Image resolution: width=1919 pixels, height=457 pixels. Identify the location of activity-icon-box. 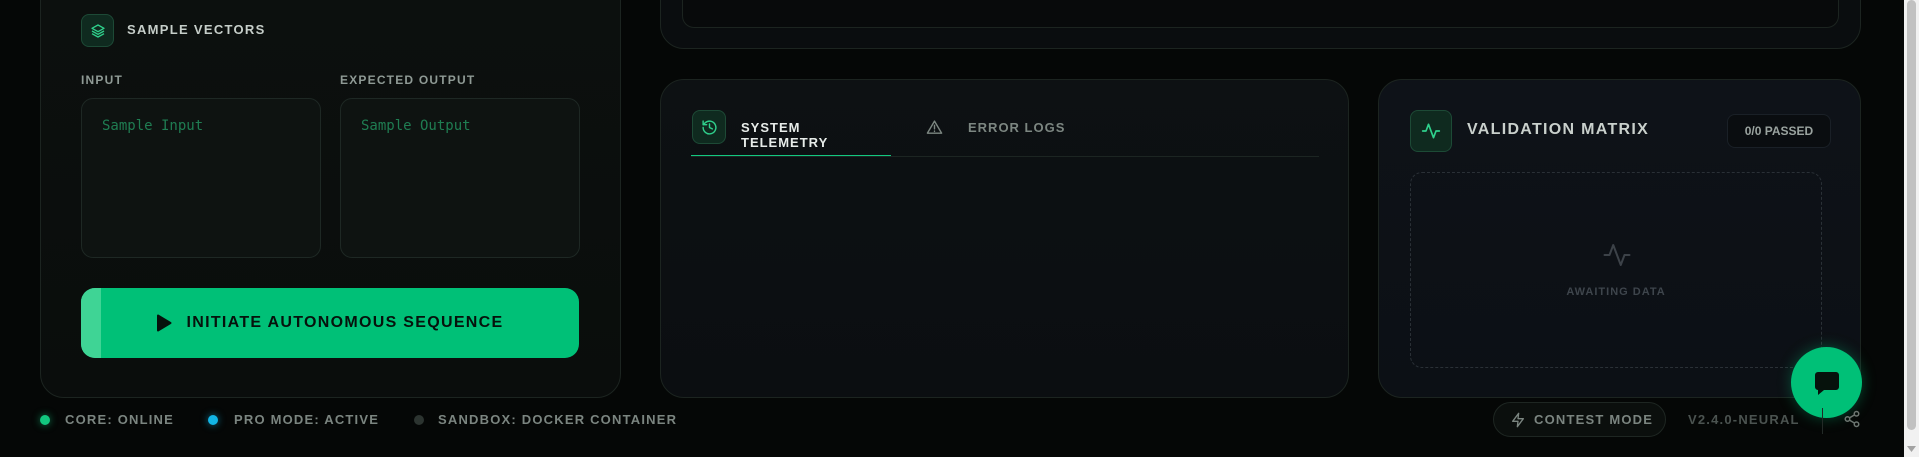
(1431, 131).